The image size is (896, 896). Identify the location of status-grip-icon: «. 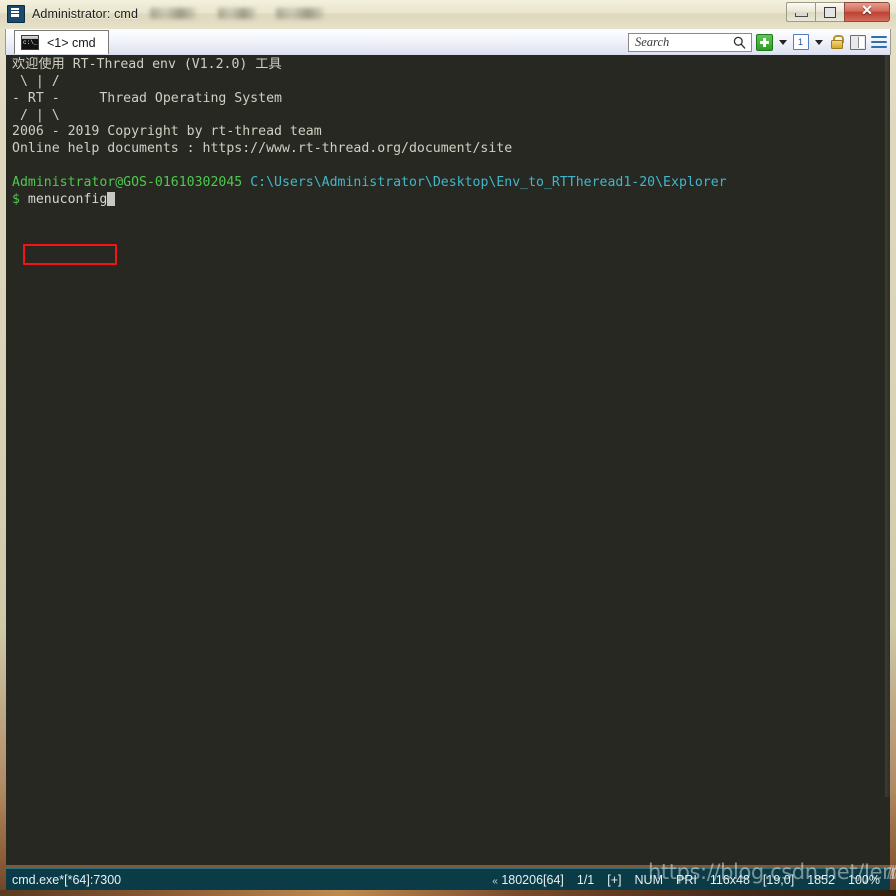
(495, 881).